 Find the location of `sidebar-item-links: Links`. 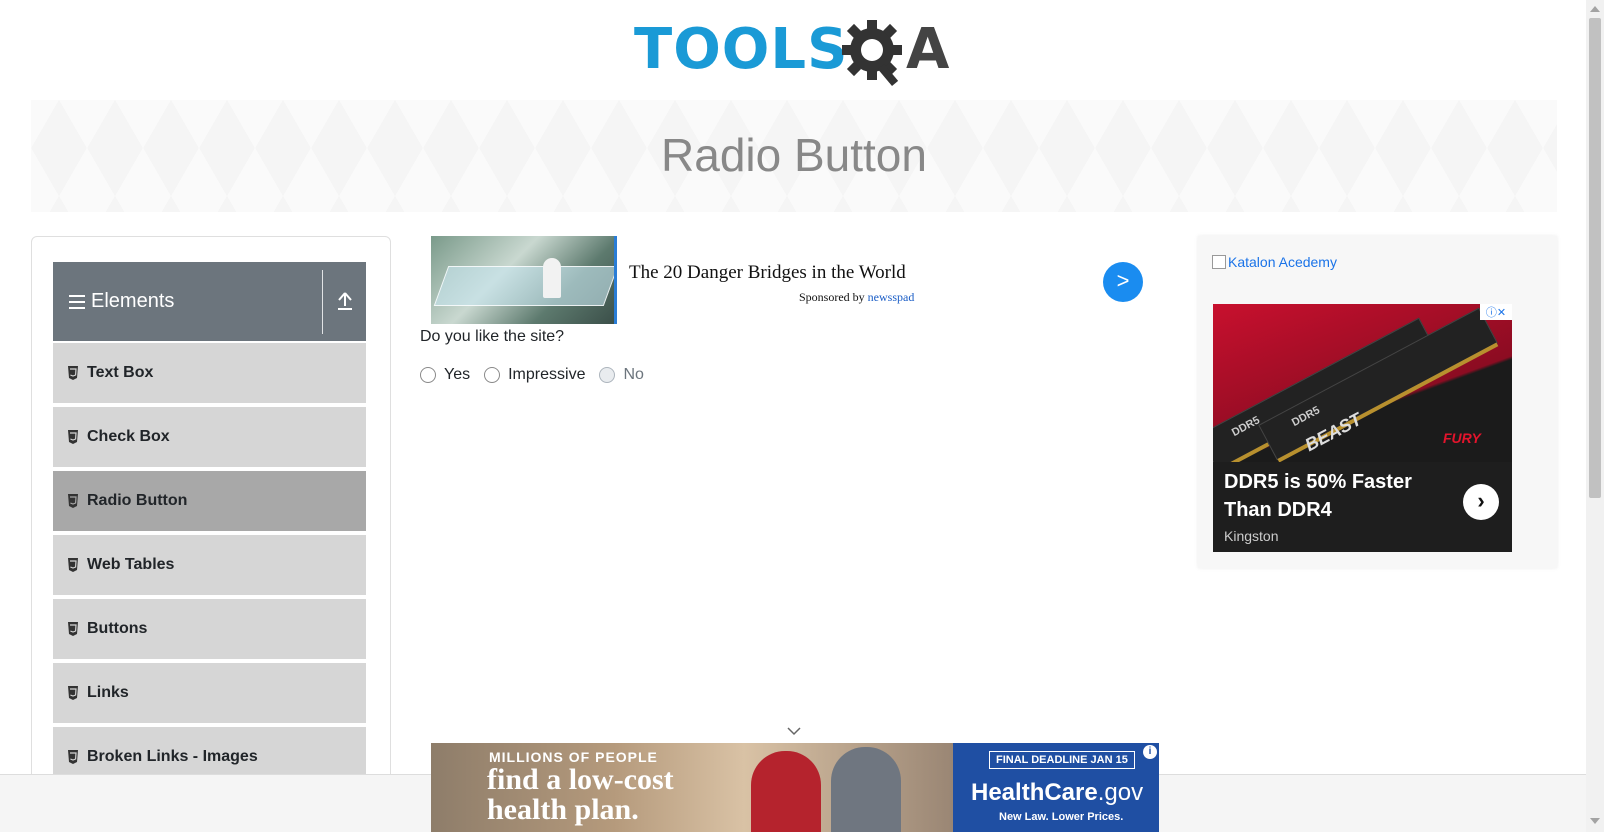

sidebar-item-links: Links is located at coordinates (209, 694).